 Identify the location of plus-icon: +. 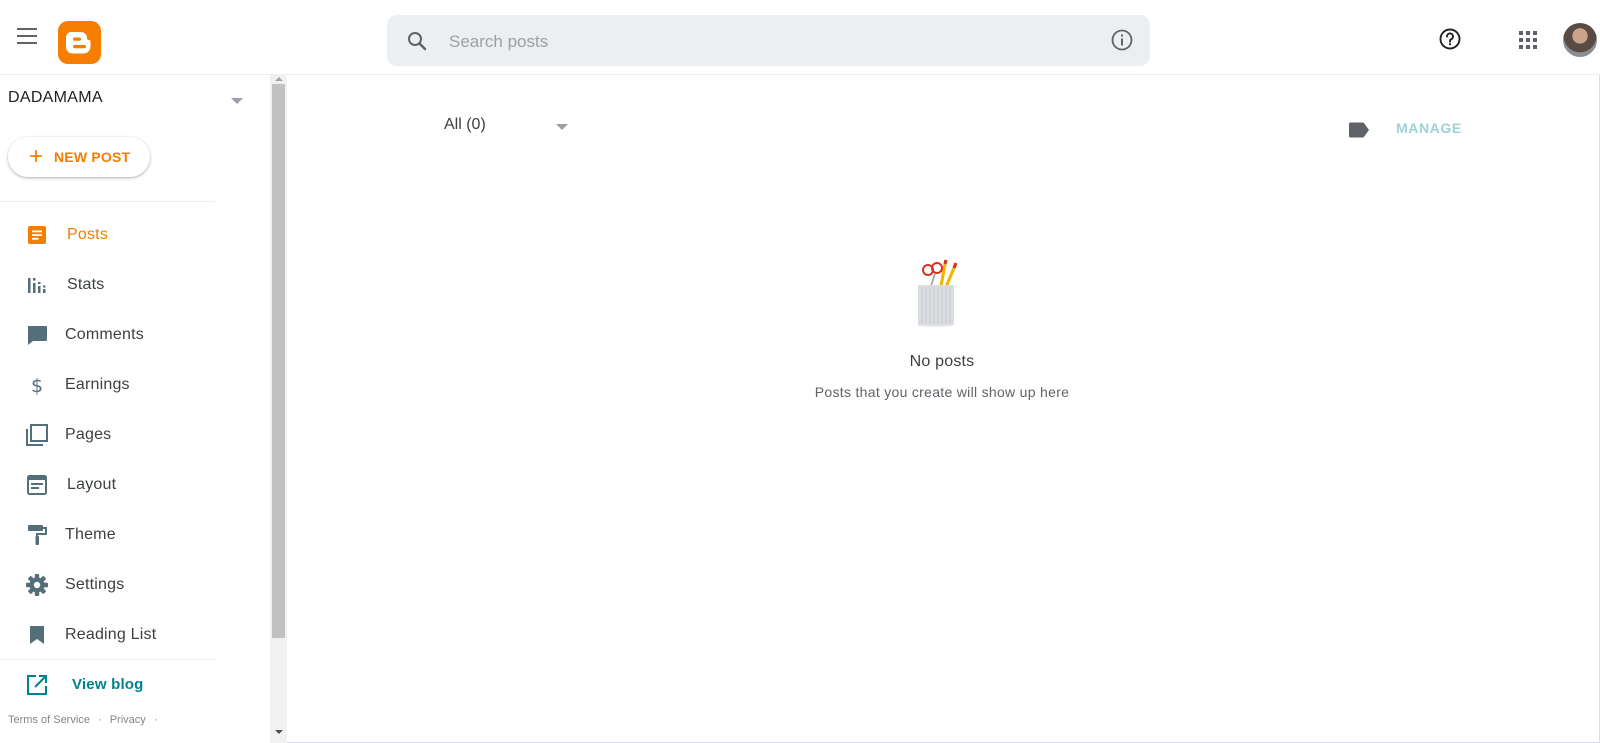
(36, 156).